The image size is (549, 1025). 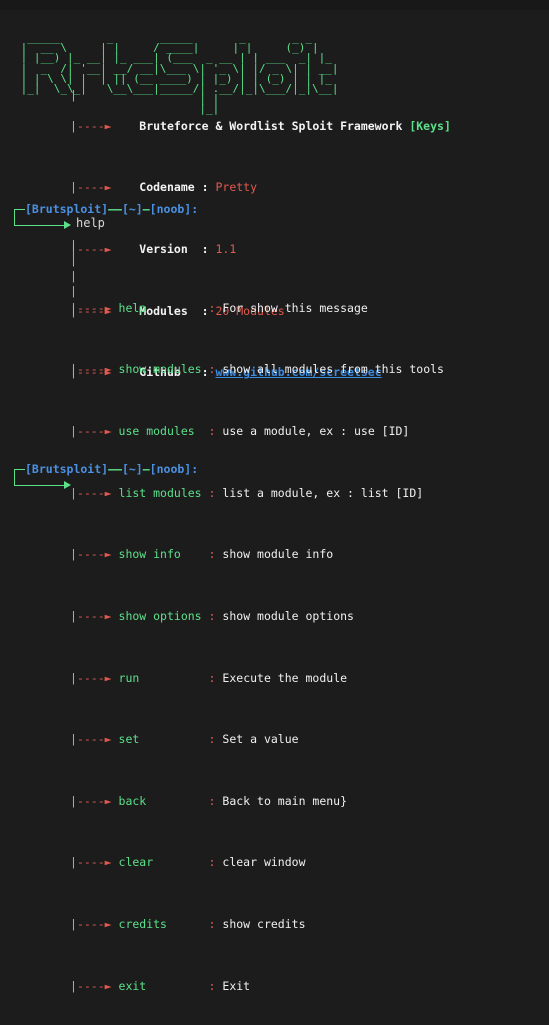 I want to click on help-command-show-modules: show modules, so click(x=160, y=369).